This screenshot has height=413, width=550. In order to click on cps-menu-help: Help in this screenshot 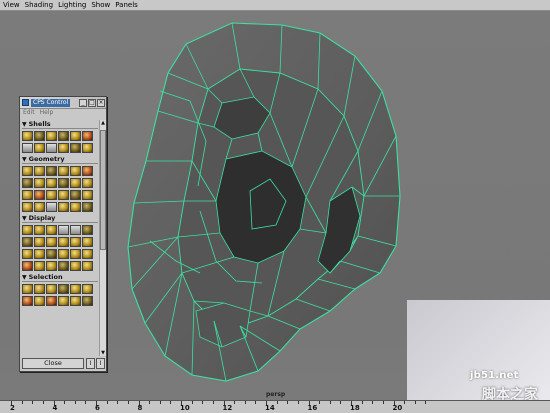, I will do `click(47, 113)`.